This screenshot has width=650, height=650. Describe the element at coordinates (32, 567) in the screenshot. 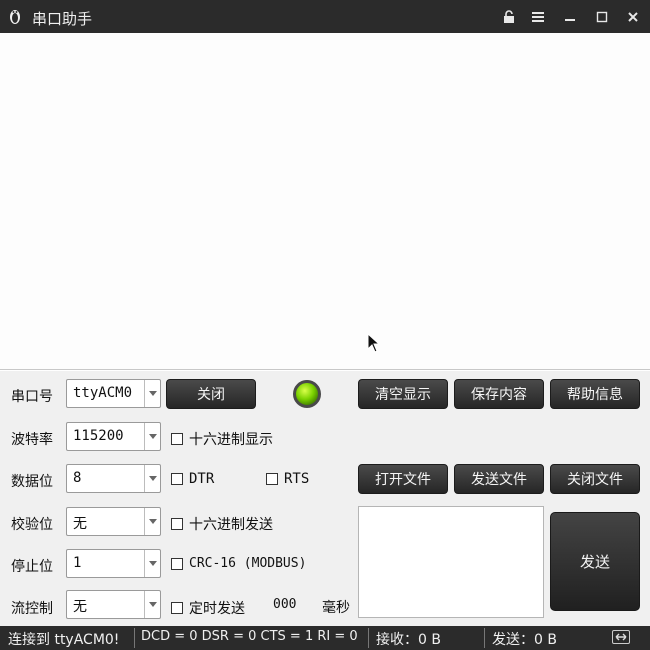

I see `stopbits-label: 停止位` at that location.